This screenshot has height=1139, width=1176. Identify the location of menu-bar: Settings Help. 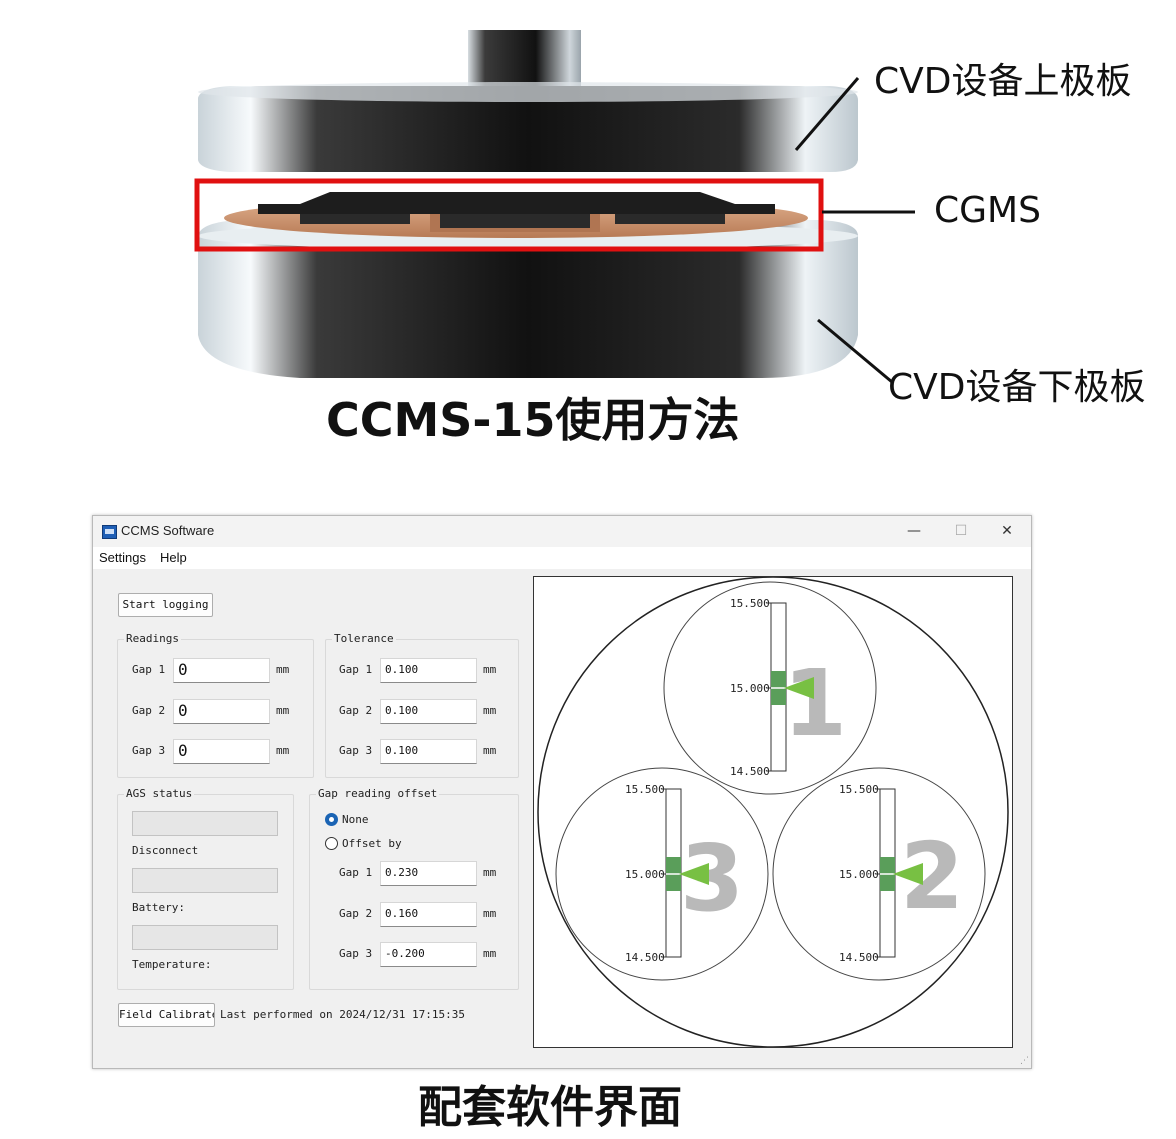
(562, 558).